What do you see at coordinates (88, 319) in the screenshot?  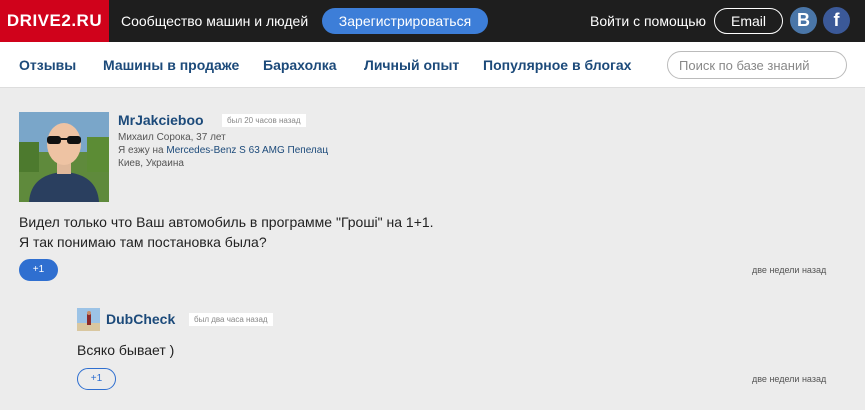 I see `reply-avatar` at bounding box center [88, 319].